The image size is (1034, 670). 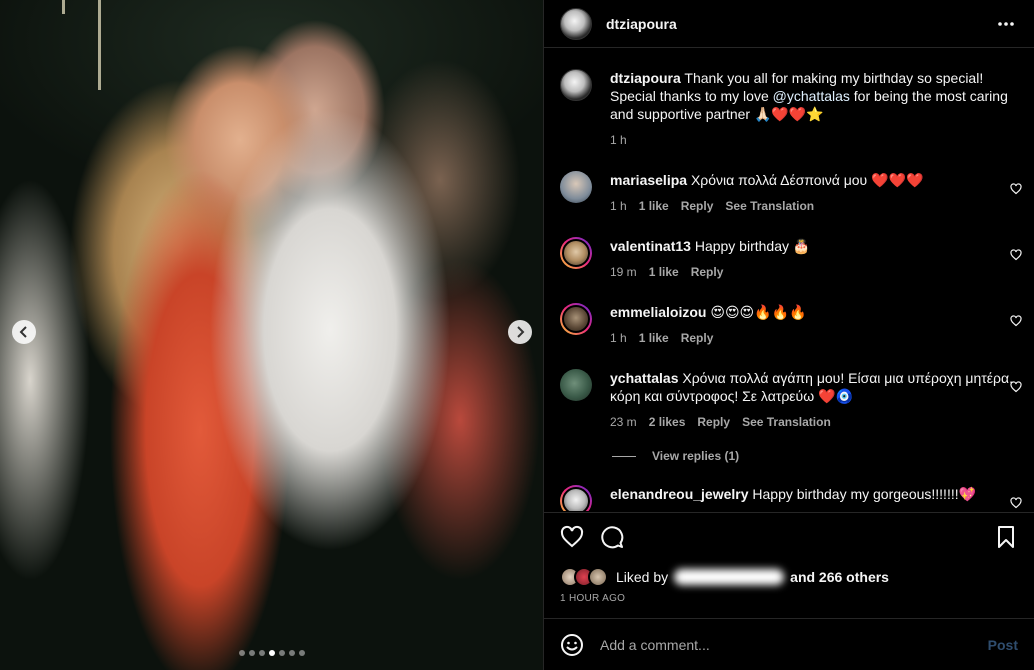 I want to click on more-options-button, so click(x=1006, y=24).